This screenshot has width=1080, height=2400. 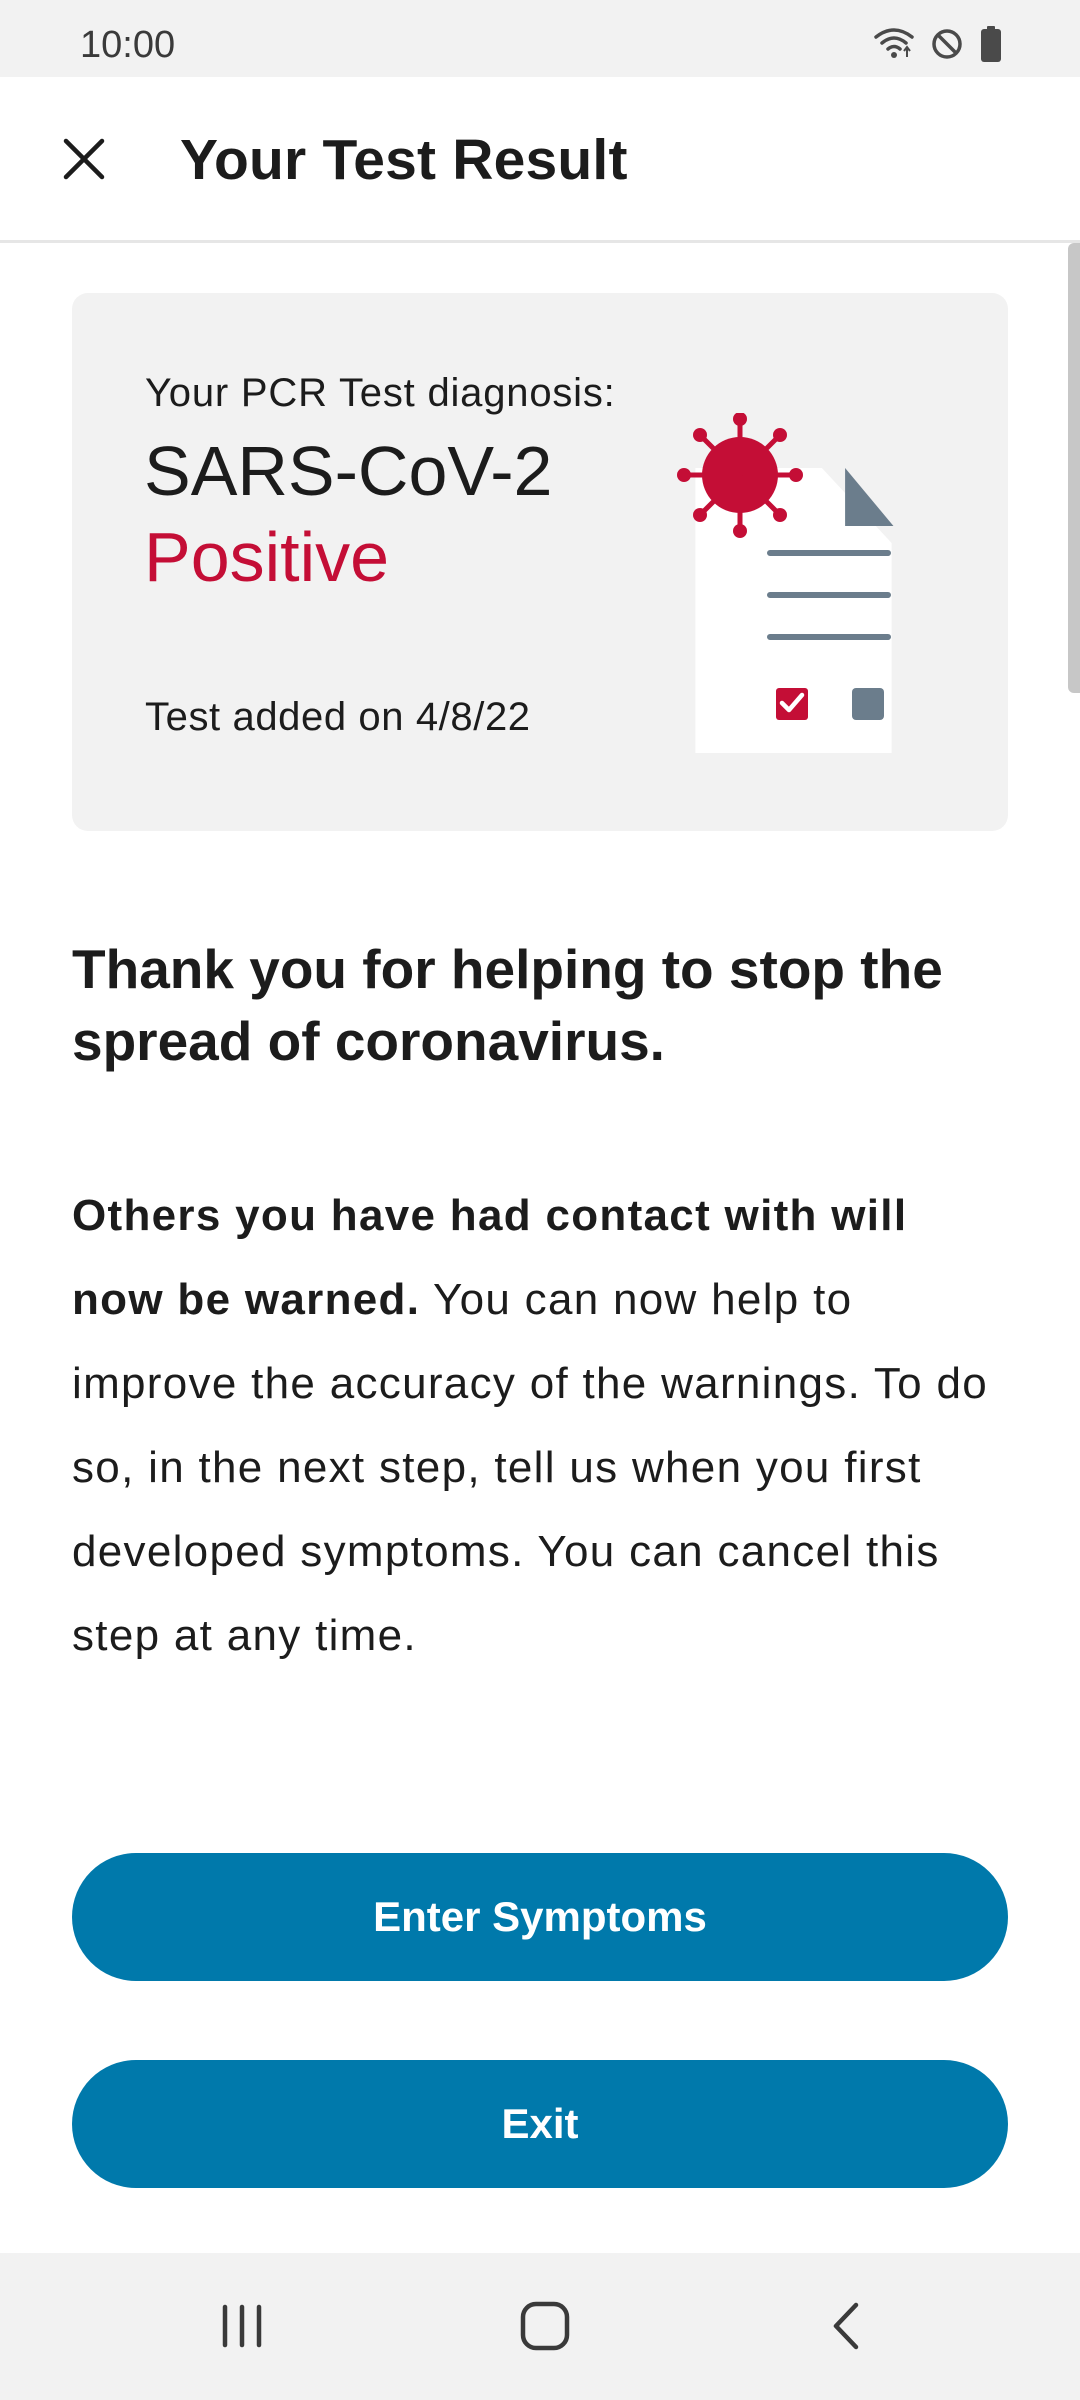 I want to click on home-icon, so click(x=545, y=2328).